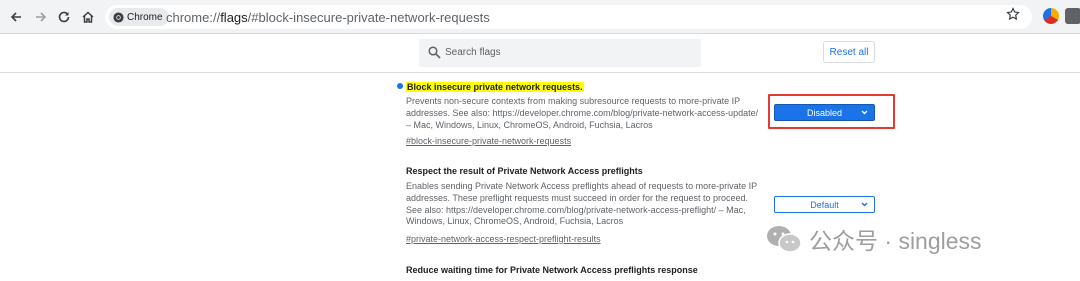 The height and width of the screenshot is (281, 1080). I want to click on modified-indicator, so click(400, 86).